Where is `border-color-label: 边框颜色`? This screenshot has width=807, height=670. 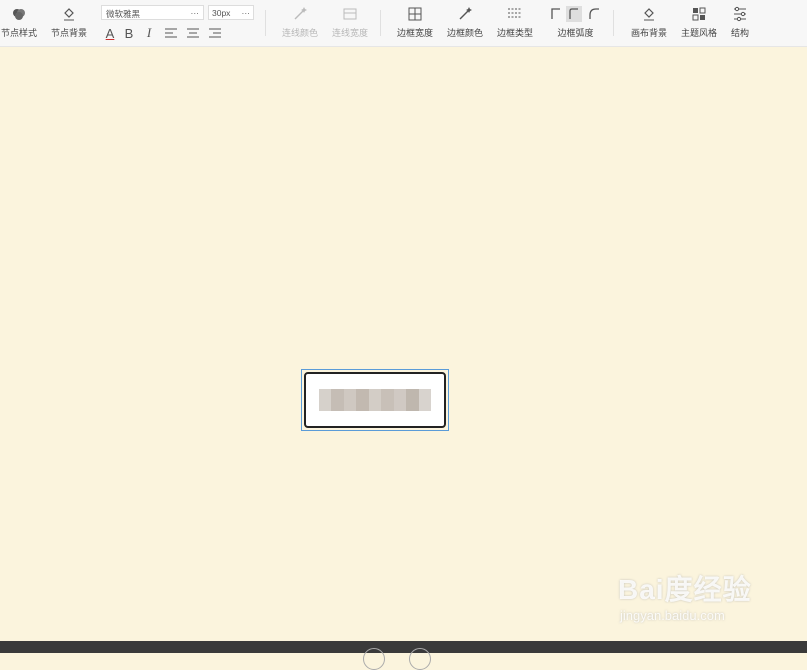
border-color-label: 边框颜色 is located at coordinates (464, 33).